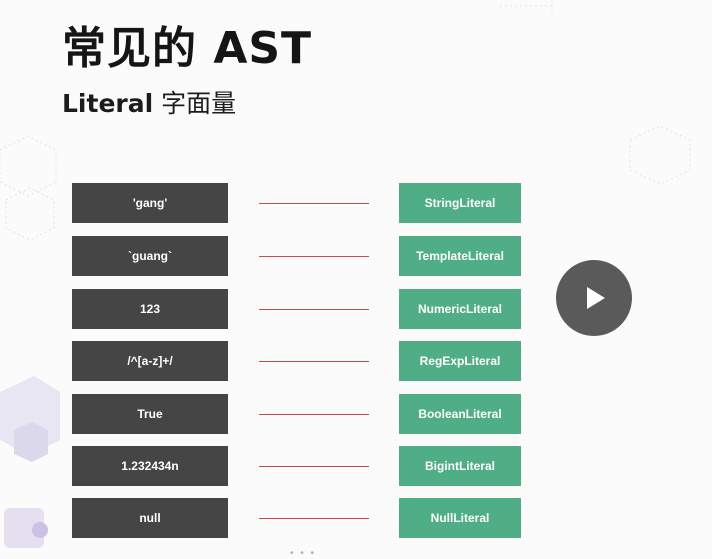 This screenshot has height=559, width=712. Describe the element at coordinates (150, 256) in the screenshot. I see `literal-value-box: `guang`` at that location.